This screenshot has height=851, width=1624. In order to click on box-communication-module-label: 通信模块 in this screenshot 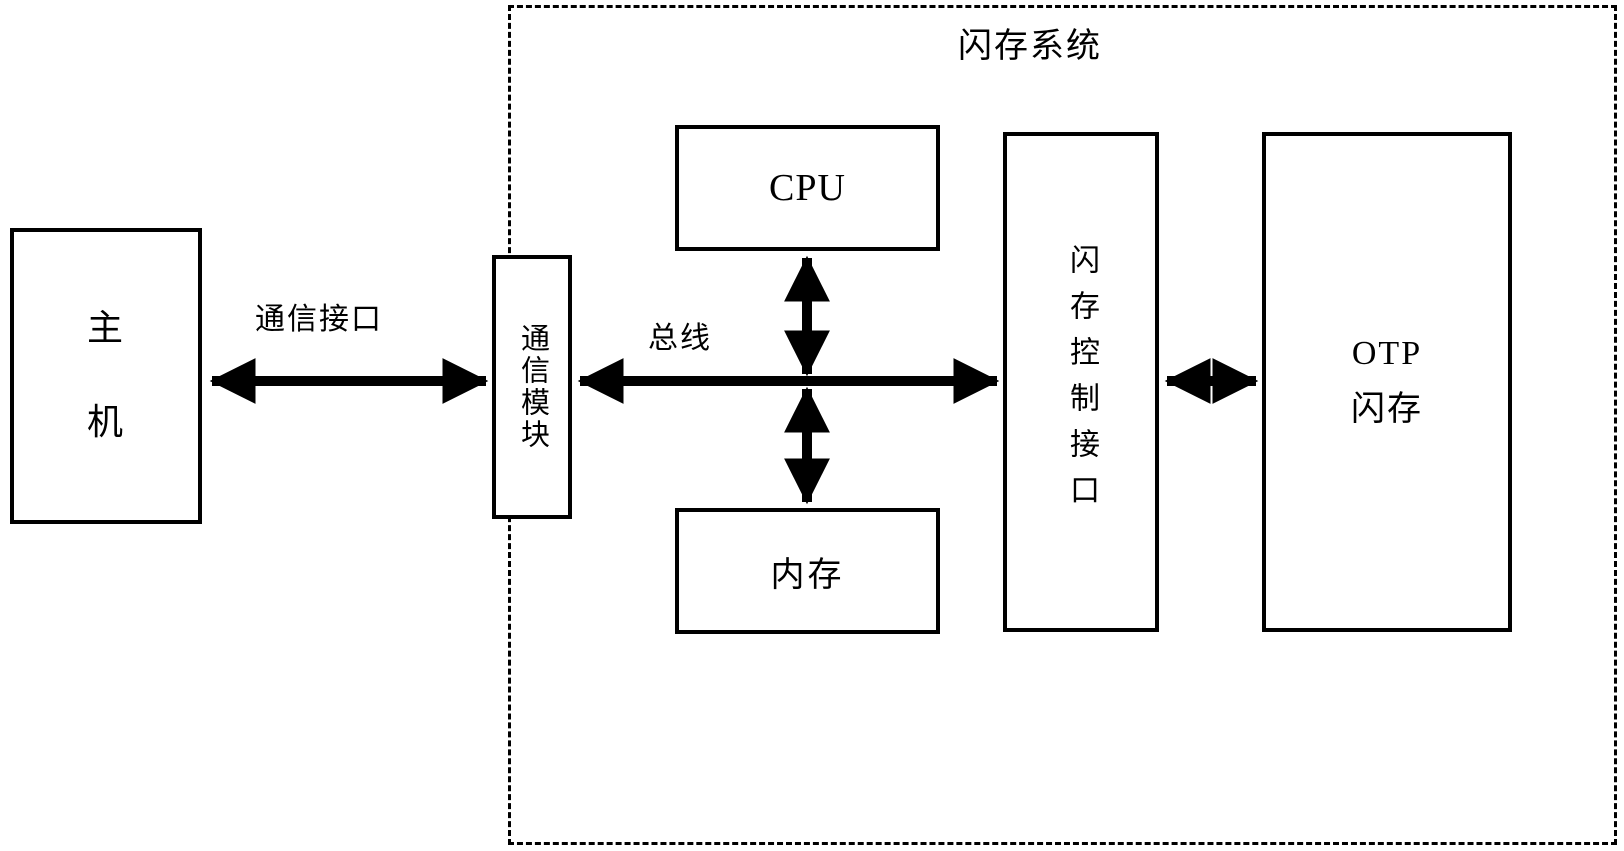, I will do `click(532, 387)`.